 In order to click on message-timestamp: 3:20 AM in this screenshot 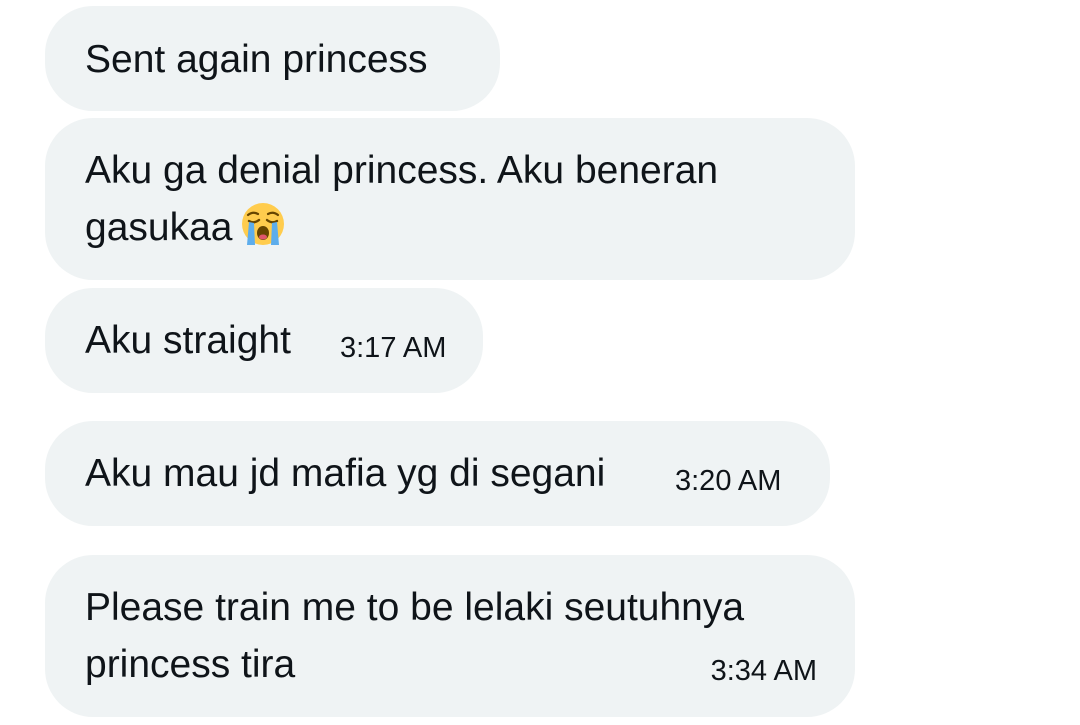, I will do `click(728, 481)`.